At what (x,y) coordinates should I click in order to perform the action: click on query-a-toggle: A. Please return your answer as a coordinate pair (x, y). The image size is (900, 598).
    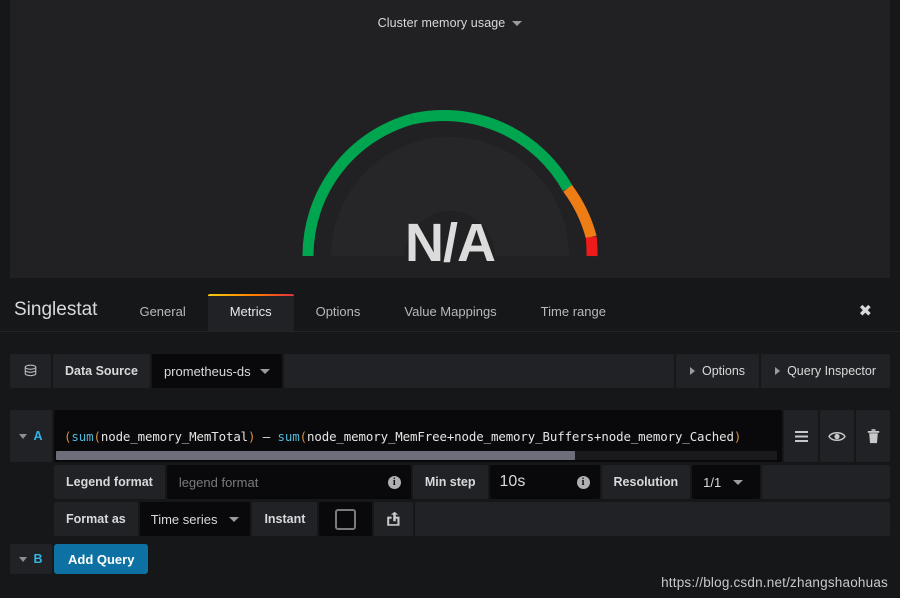
    Looking at the image, I should click on (31, 436).